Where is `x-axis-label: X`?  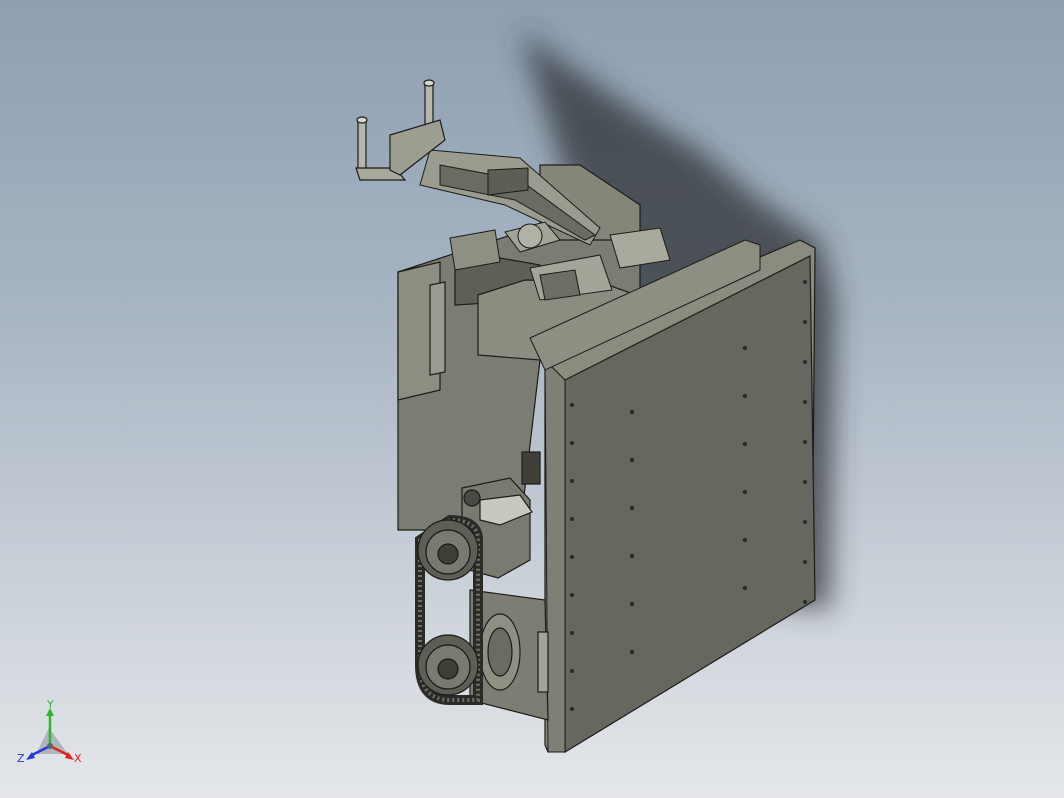
x-axis-label: X is located at coordinates (78, 758).